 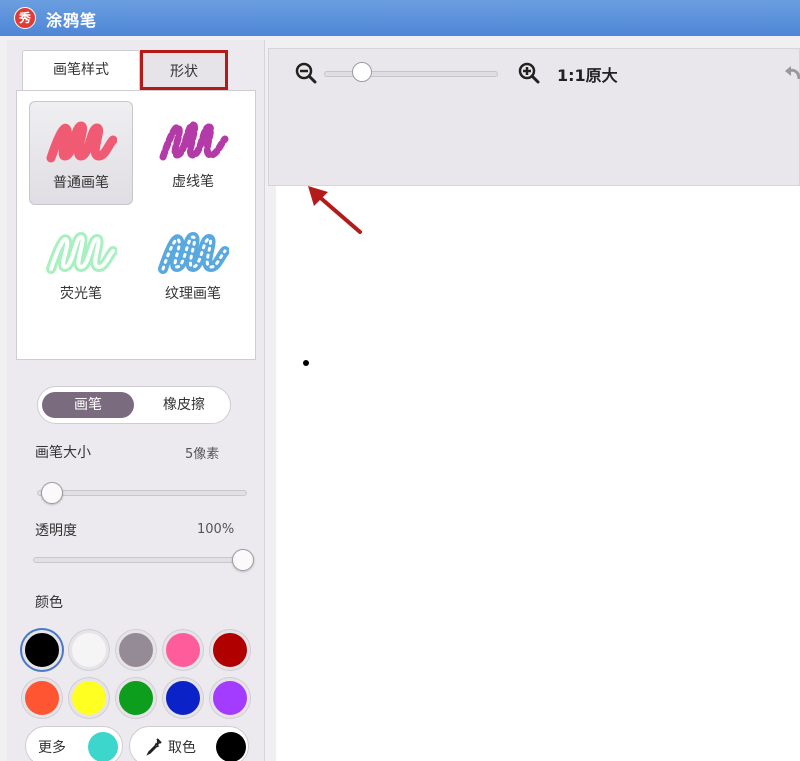 I want to click on brush-eraser-toggle: 画笔 橡皮擦, so click(x=134, y=405).